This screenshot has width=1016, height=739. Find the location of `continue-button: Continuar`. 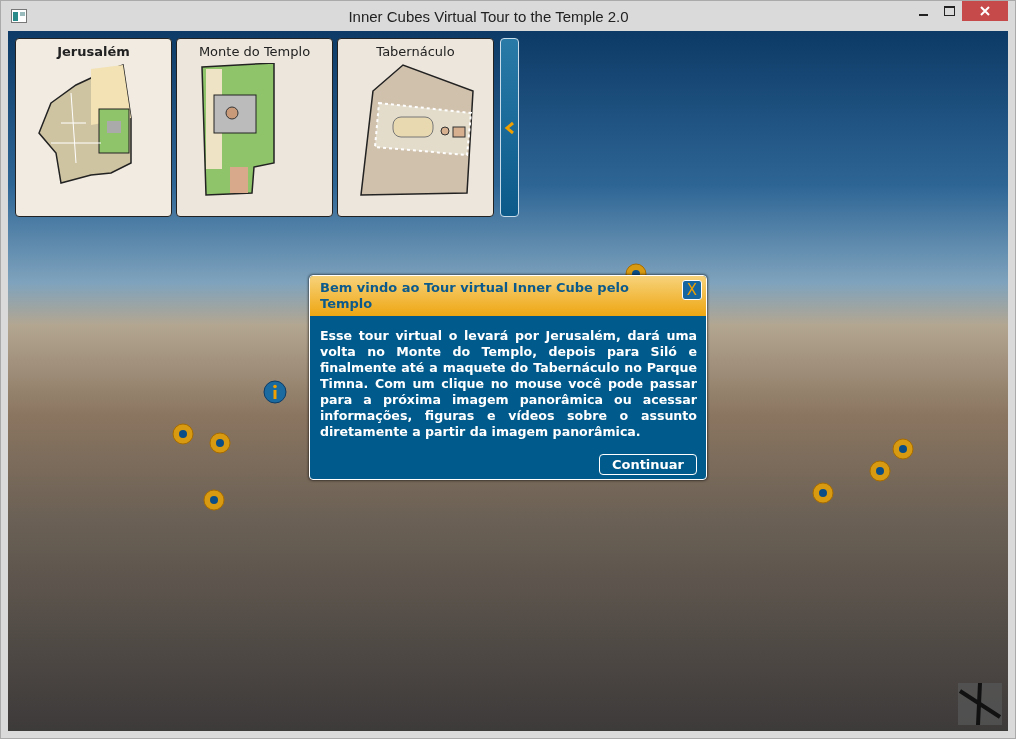

continue-button: Continuar is located at coordinates (647, 464).